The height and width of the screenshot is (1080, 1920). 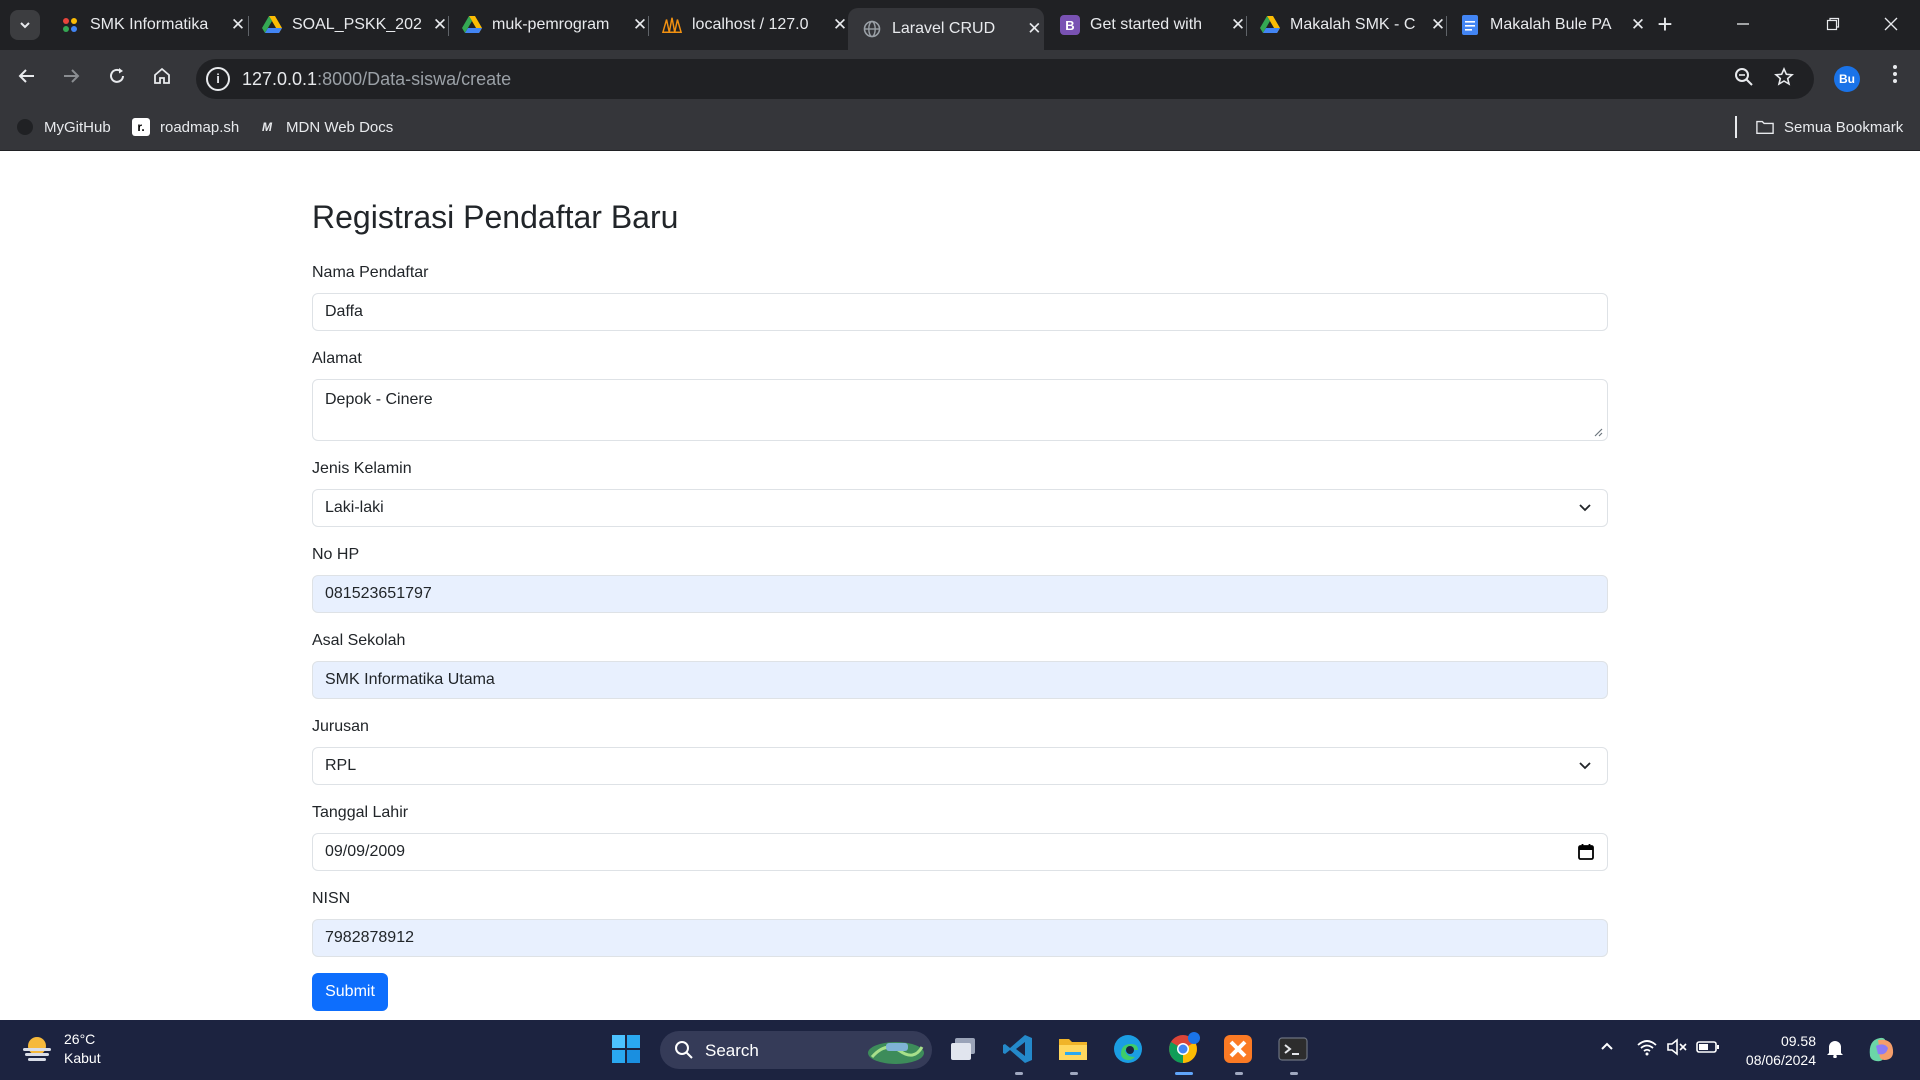 I want to click on all-bookmarks-label: Semua Bookmark, so click(x=1844, y=127).